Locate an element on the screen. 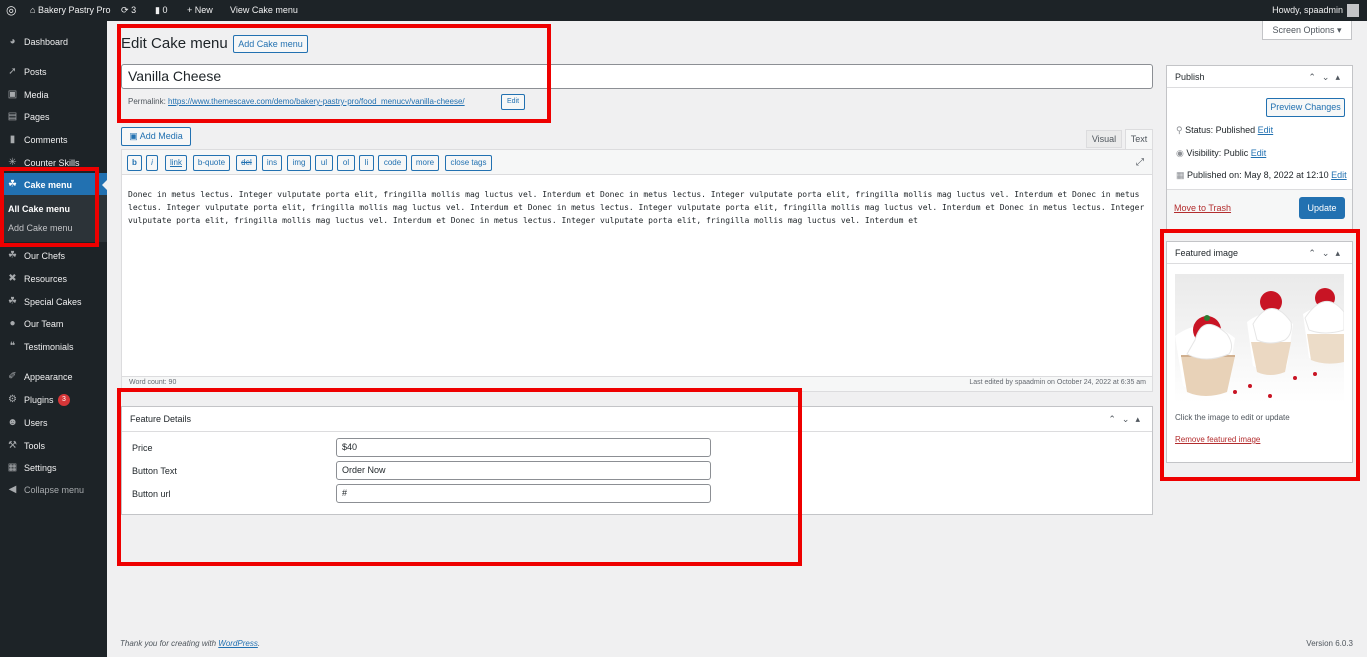 The height and width of the screenshot is (657, 1367). status-row: ⚲ Status: Published Edit is located at coordinates (1224, 130).